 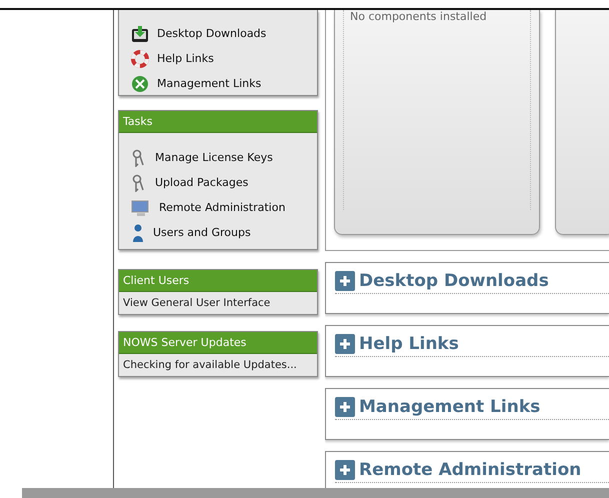 I want to click on download-icon, so click(x=140, y=33).